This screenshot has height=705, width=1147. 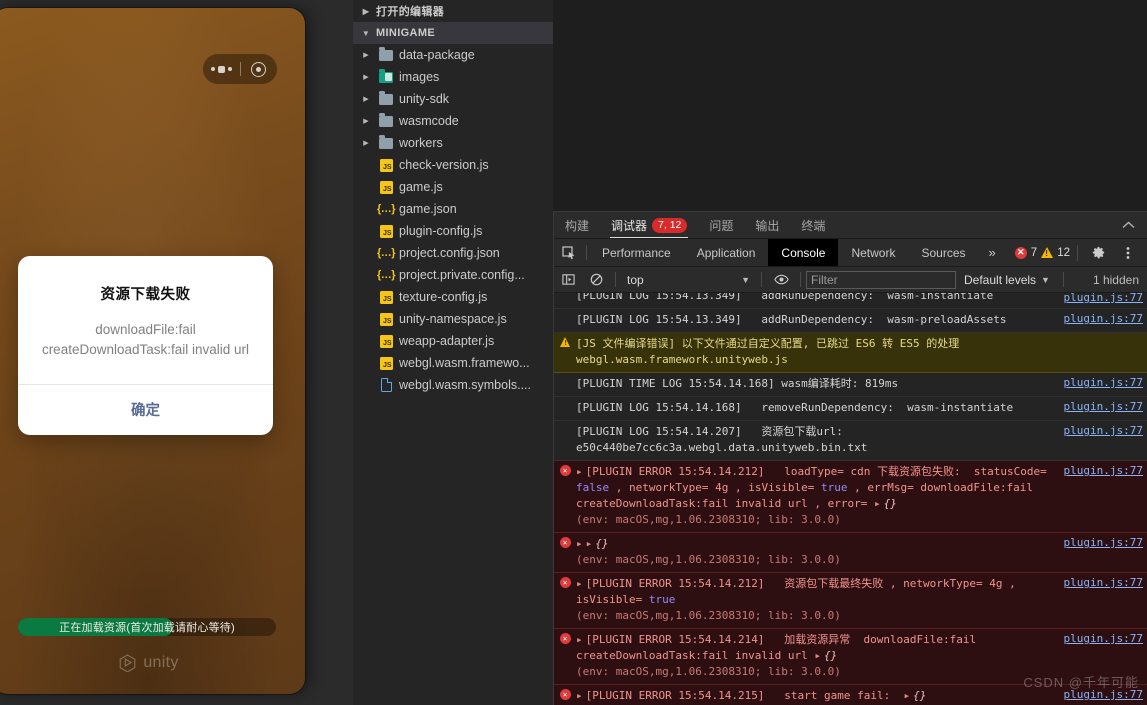 What do you see at coordinates (1055, 253) in the screenshot?
I see `warning-count-badge: 12` at bounding box center [1055, 253].